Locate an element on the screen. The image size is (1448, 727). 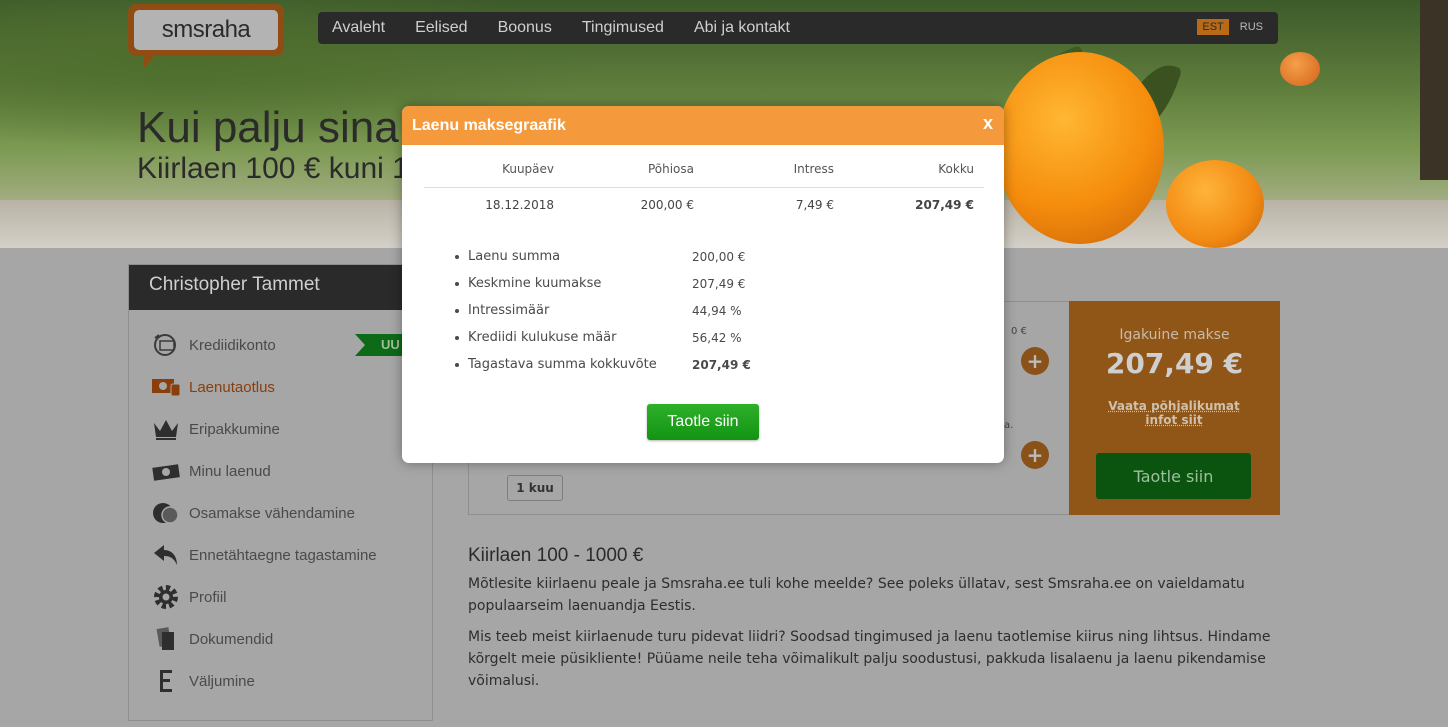
loan-application-icon is located at coordinates (166, 387).